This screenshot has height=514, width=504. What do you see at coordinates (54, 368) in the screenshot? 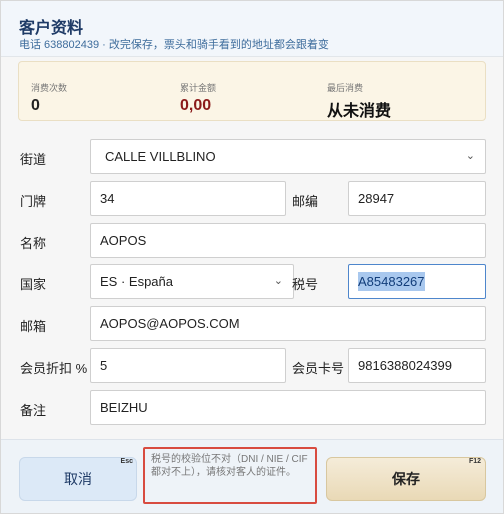
I see `discount-label: 会员折扣 %` at bounding box center [54, 368].